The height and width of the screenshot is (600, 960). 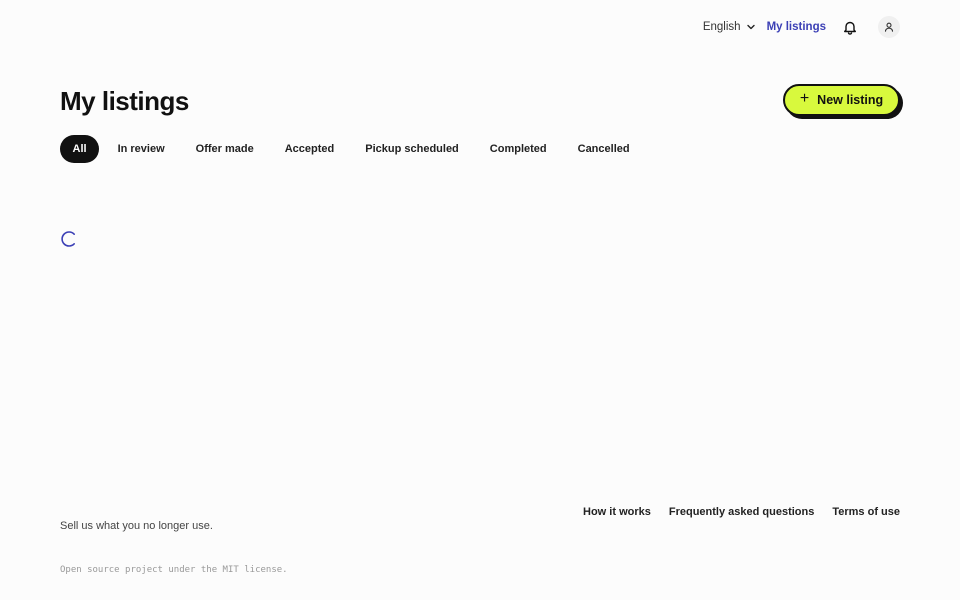 I want to click on spinner-icon, so click(x=68, y=239).